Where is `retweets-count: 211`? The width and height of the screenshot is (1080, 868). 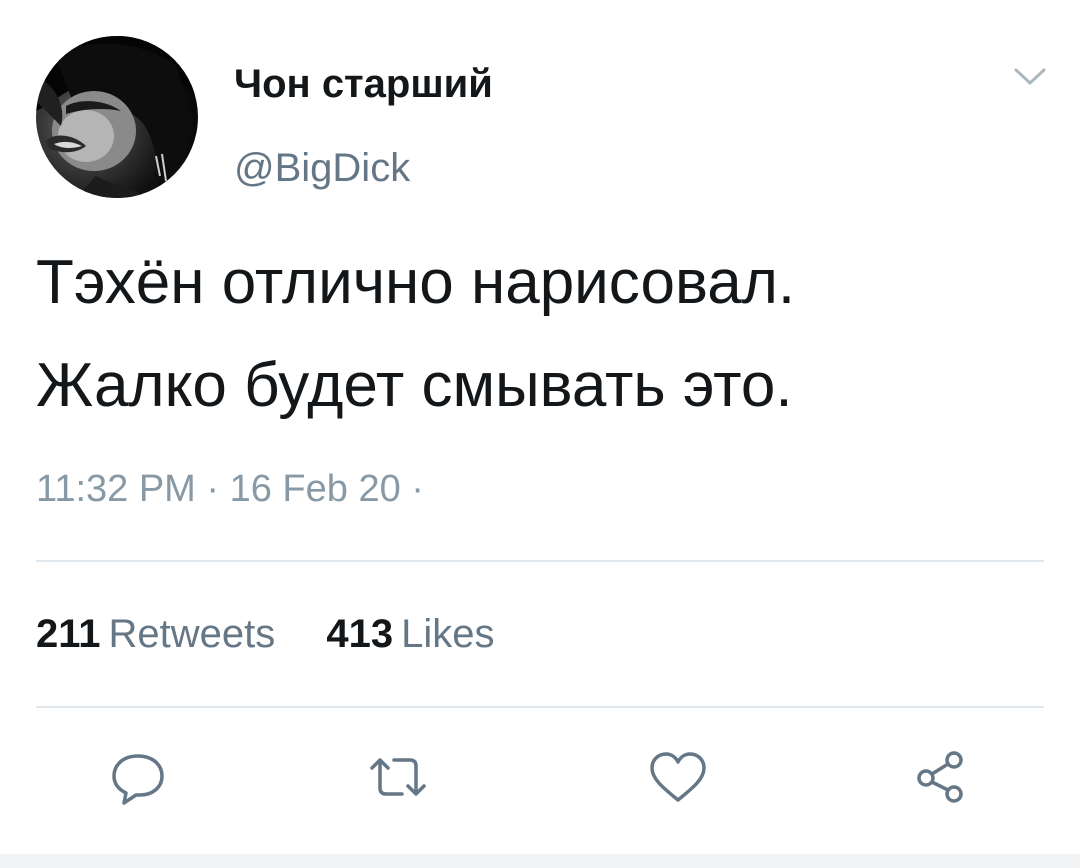
retweets-count: 211 is located at coordinates (68, 634).